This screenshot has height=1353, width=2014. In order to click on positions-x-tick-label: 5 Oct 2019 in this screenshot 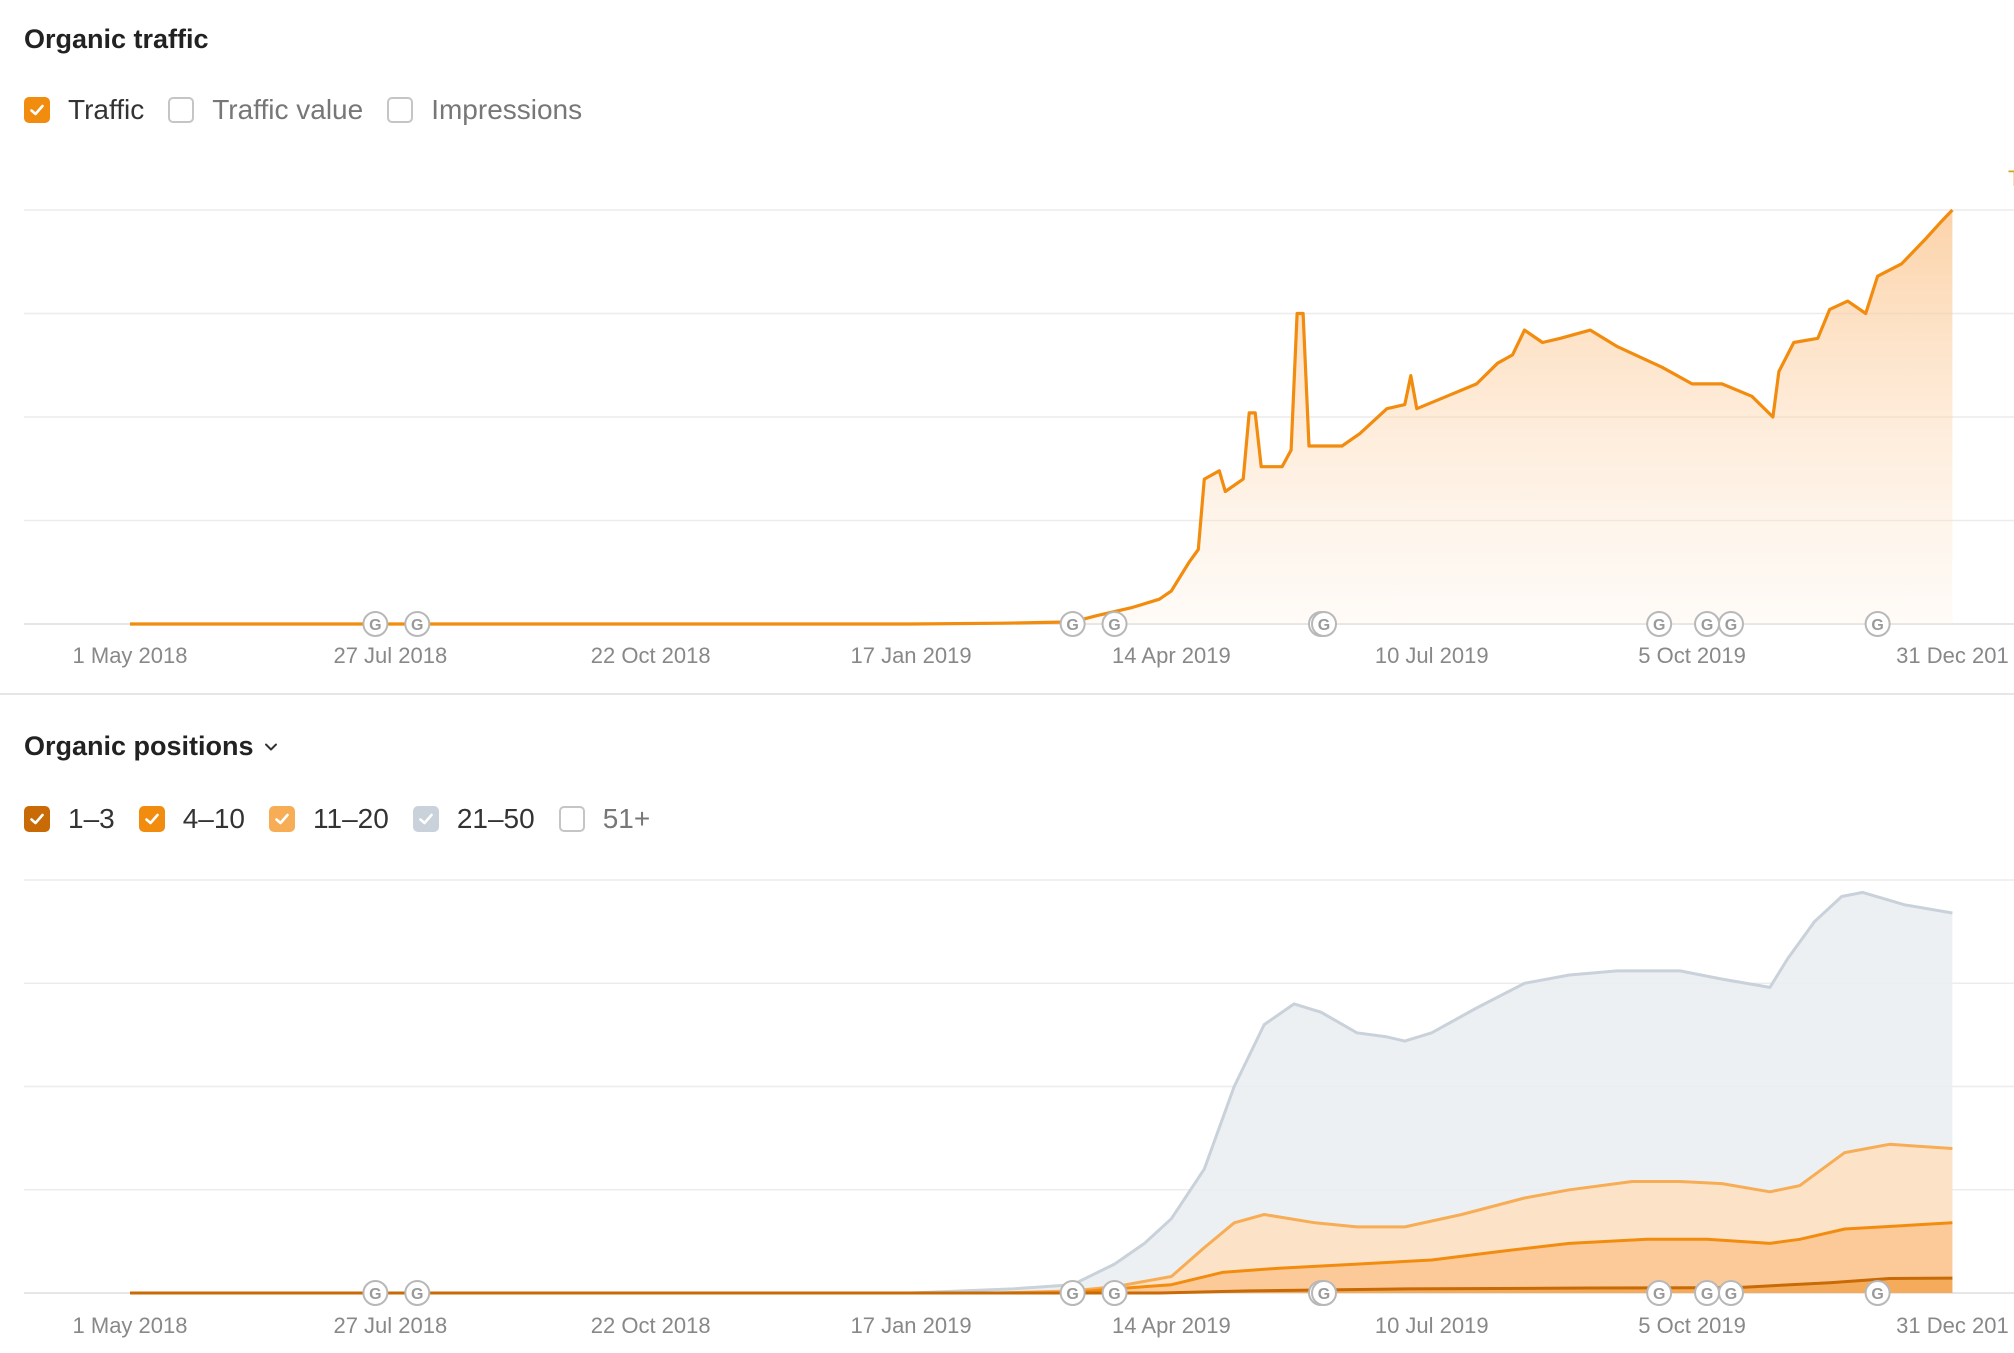, I will do `click(1692, 1325)`.